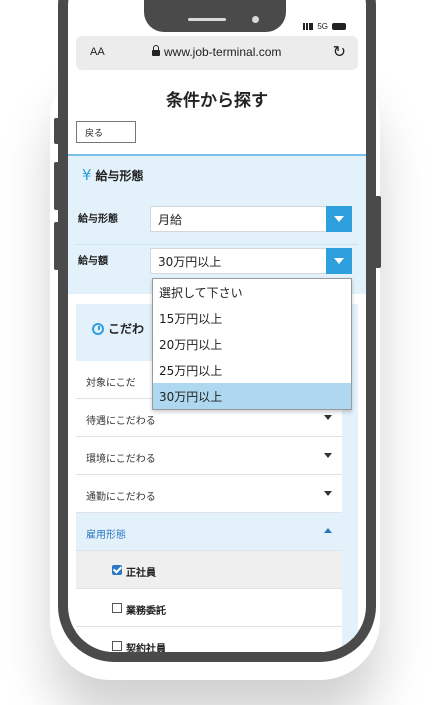  Describe the element at coordinates (121, 421) in the screenshot. I see `condition-row-label: 待遇にこだわる` at that location.